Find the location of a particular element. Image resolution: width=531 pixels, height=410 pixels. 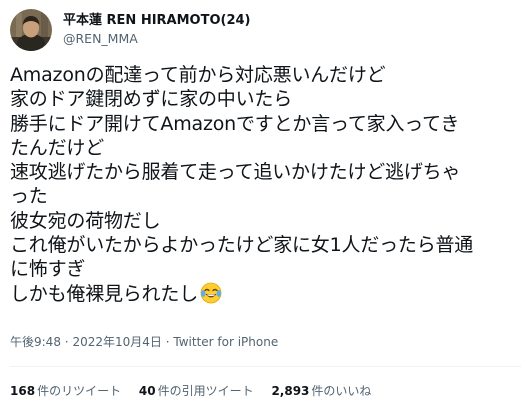

tweet-meta: 午後9:48 · 2022年10月4日 · Twitter for iPhone is located at coordinates (144, 342).